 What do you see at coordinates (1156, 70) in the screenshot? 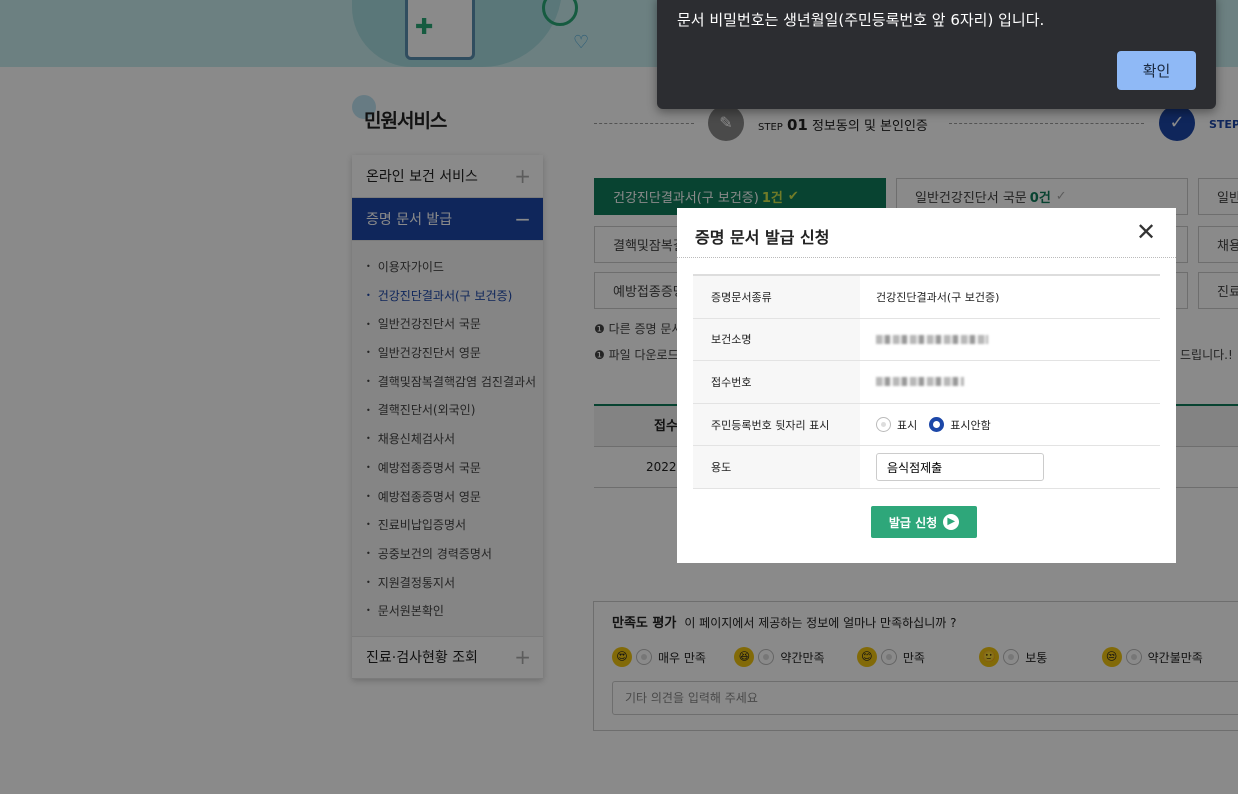
I see `confirm-button: 확인` at bounding box center [1156, 70].